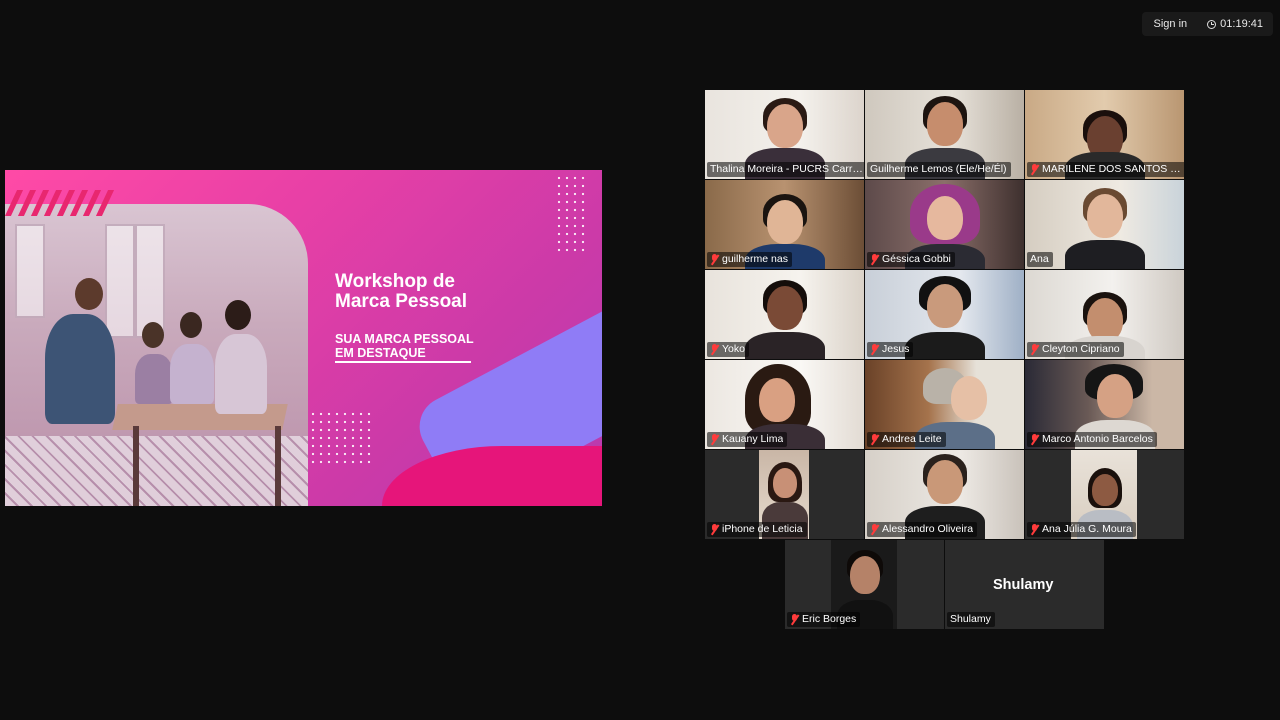  What do you see at coordinates (1171, 24) in the screenshot?
I see `sign-in-button: Sign in` at bounding box center [1171, 24].